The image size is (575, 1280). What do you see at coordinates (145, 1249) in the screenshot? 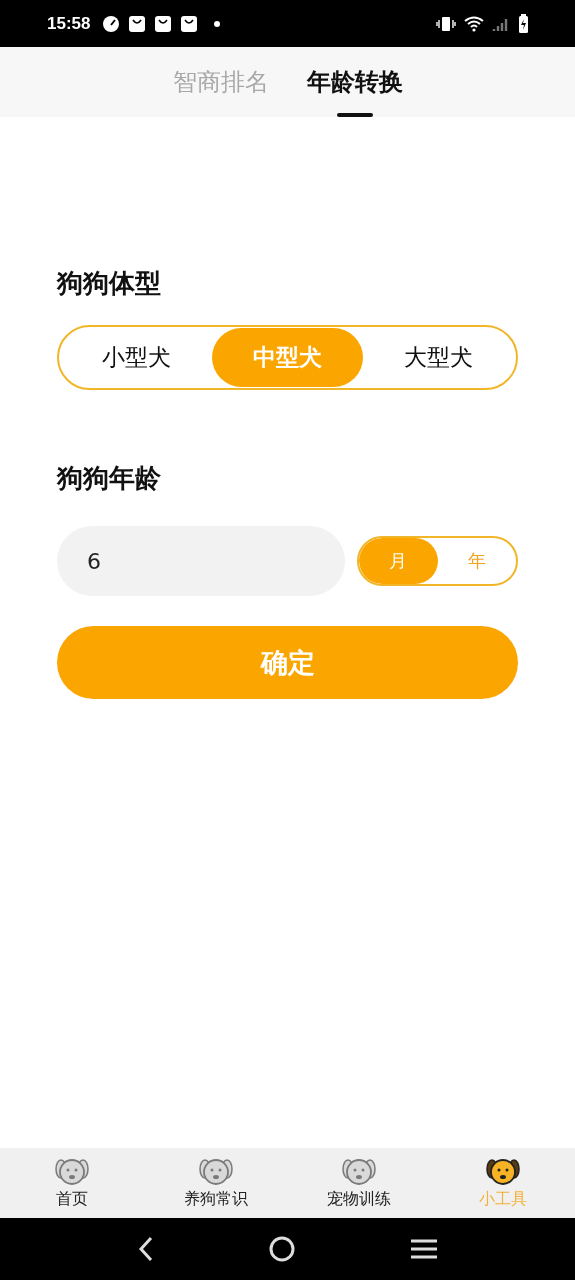
I see `back-button` at bounding box center [145, 1249].